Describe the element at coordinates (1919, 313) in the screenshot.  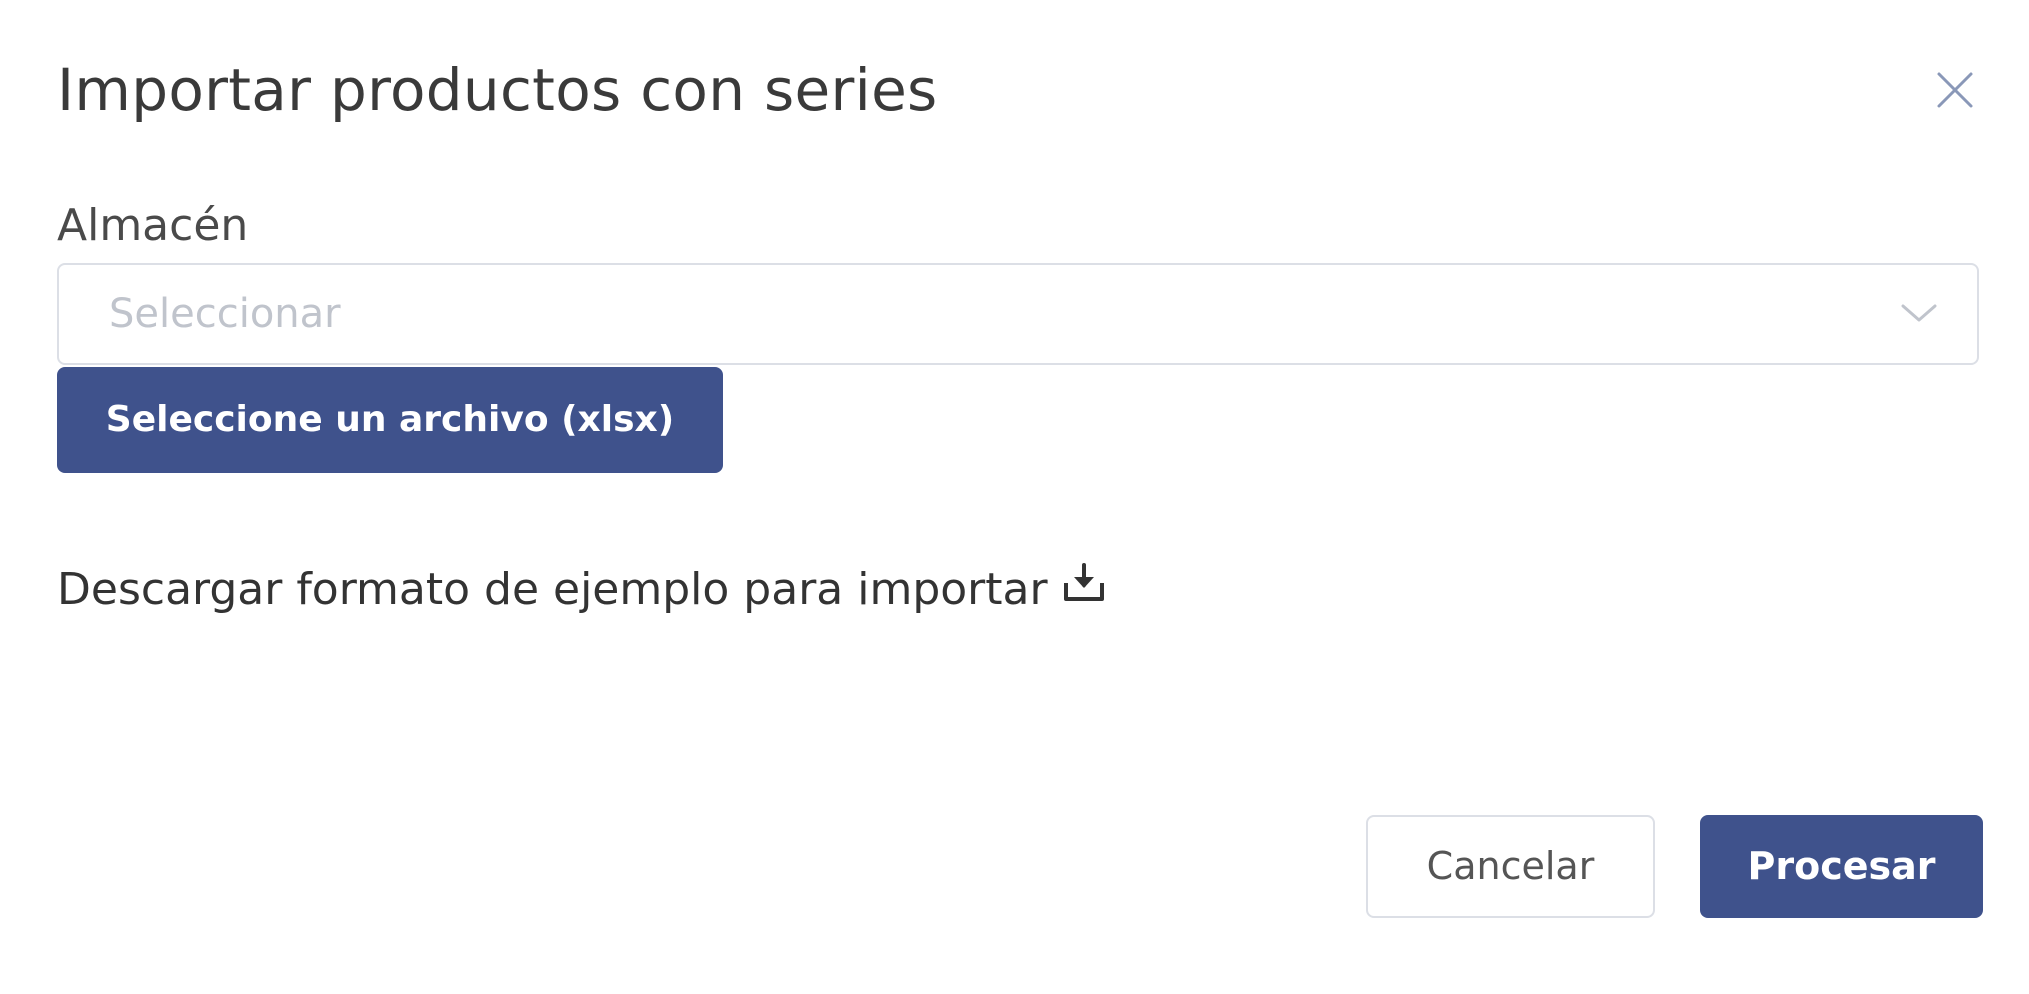
I see `chevron-down-icon` at that location.